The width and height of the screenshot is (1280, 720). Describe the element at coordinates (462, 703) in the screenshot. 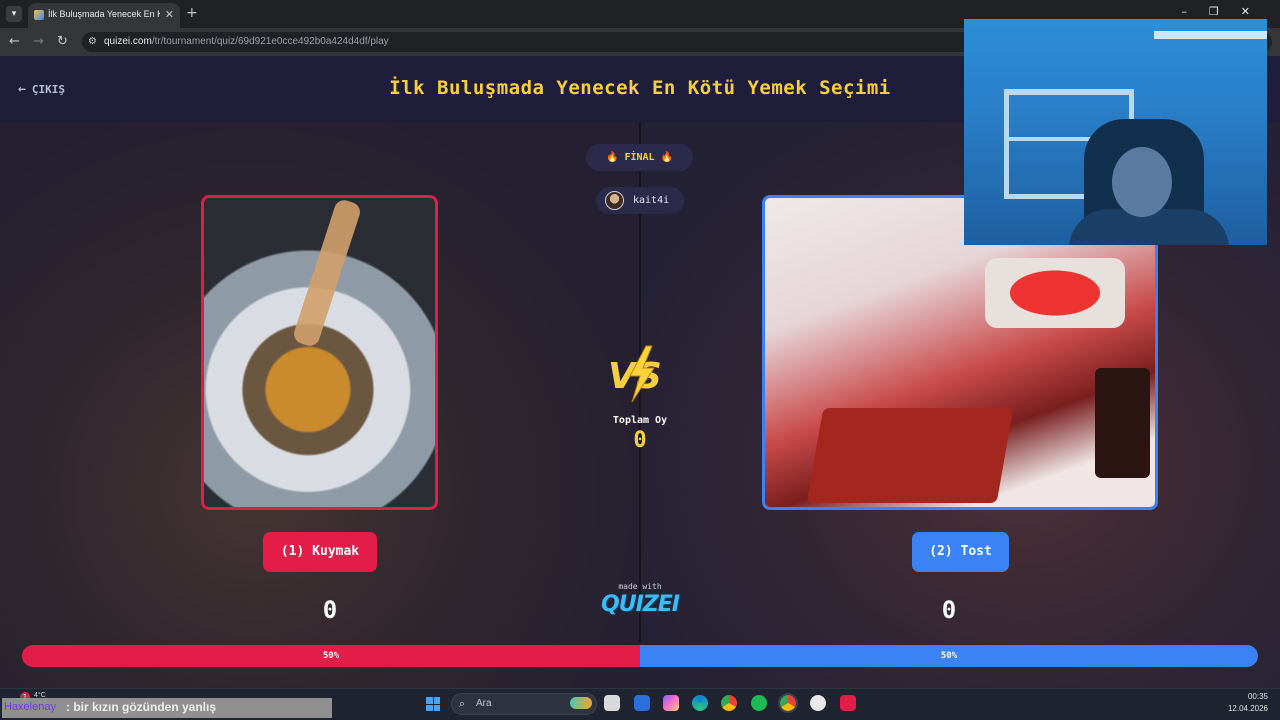

I see `search-icon: ⌕` at that location.